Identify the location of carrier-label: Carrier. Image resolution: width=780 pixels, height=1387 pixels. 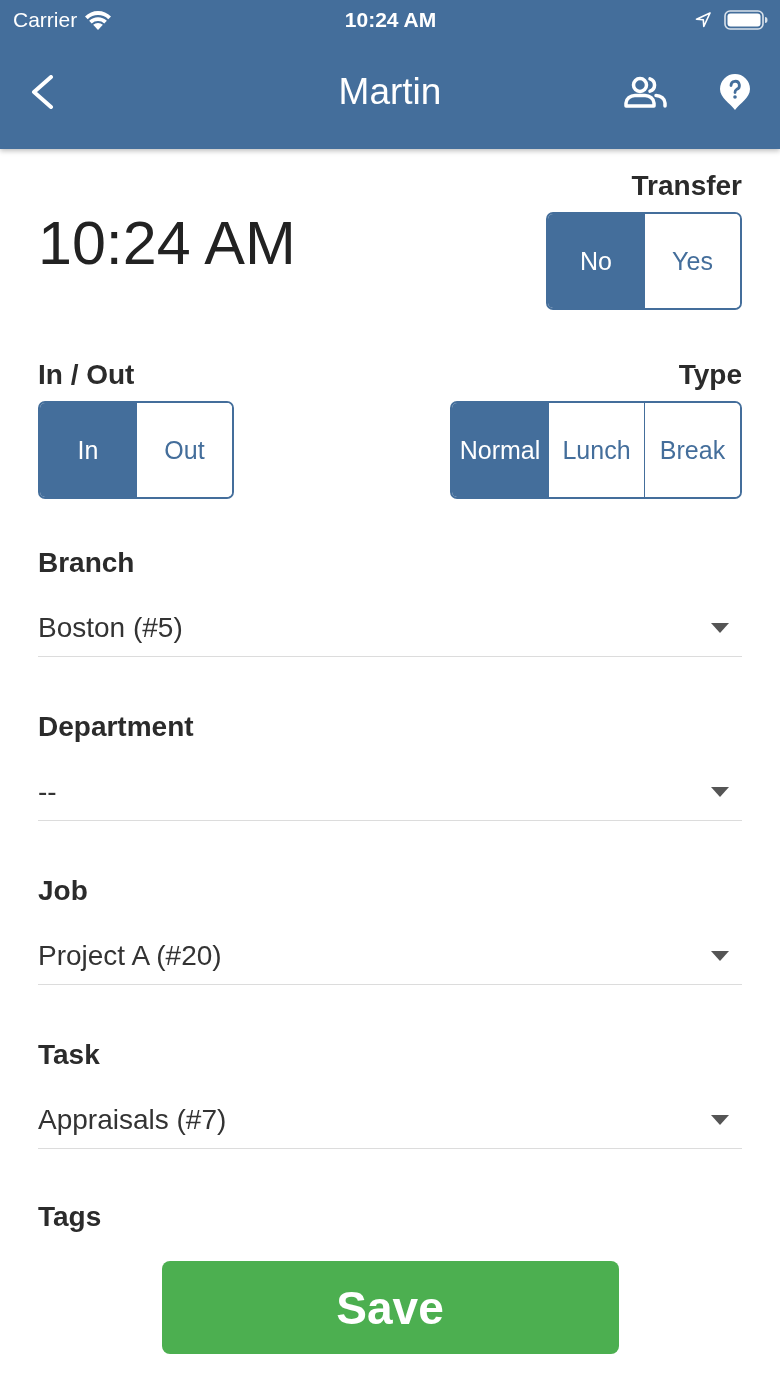
(45, 20).